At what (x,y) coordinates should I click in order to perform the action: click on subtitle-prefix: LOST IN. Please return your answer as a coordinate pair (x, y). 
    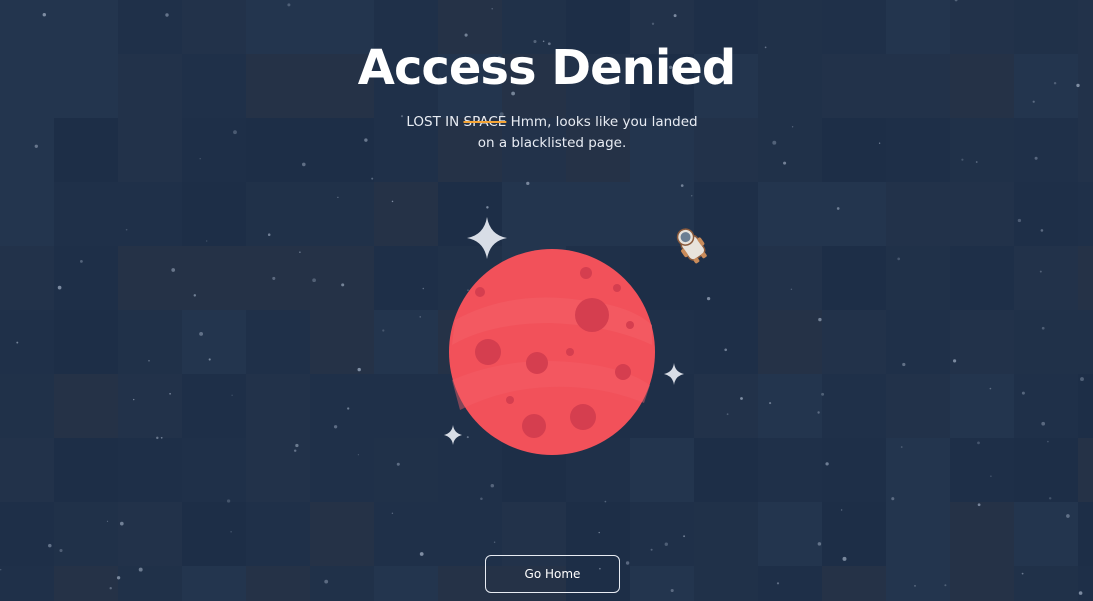
    Looking at the image, I should click on (433, 122).